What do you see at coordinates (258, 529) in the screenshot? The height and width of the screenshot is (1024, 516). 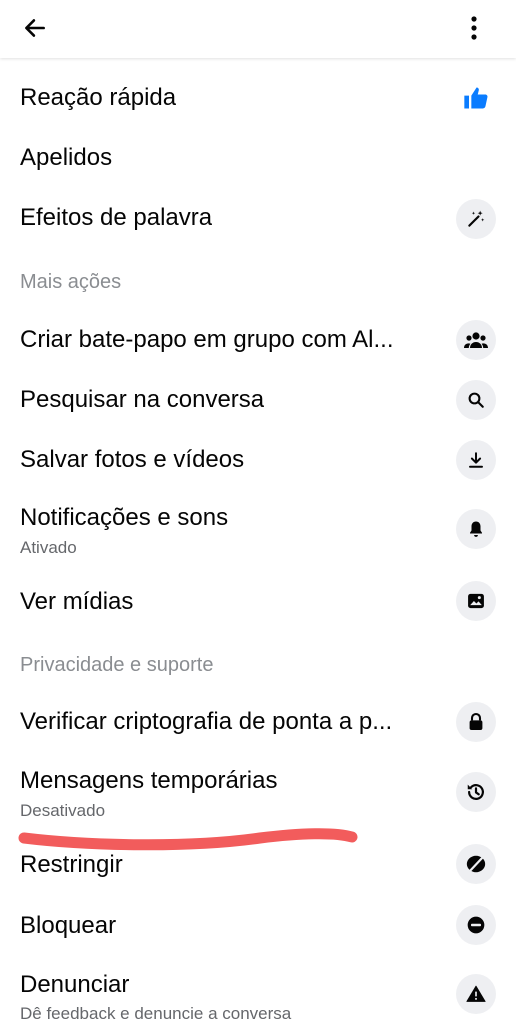 I see `row-notifications-sounds: Notificações e sons Ativado` at bounding box center [258, 529].